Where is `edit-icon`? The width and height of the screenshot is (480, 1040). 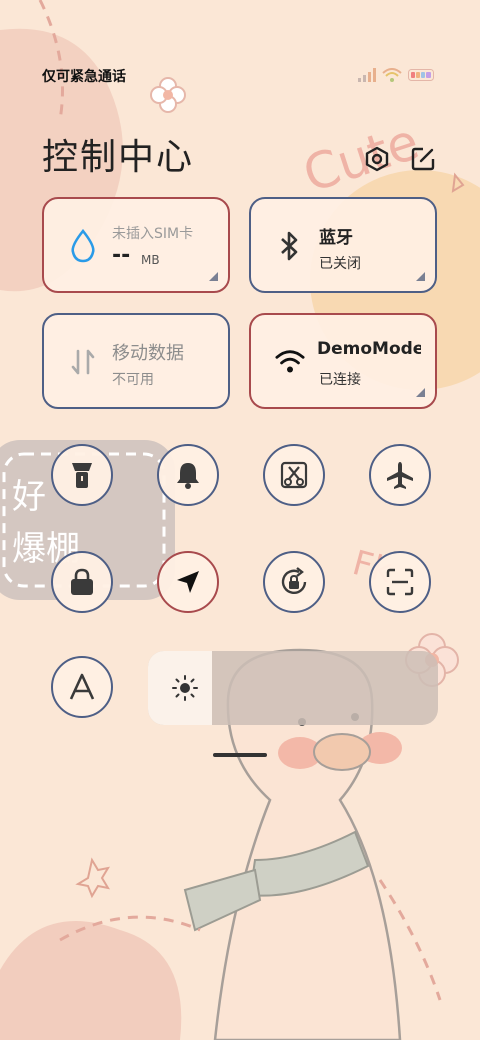
edit-icon is located at coordinates (423, 159).